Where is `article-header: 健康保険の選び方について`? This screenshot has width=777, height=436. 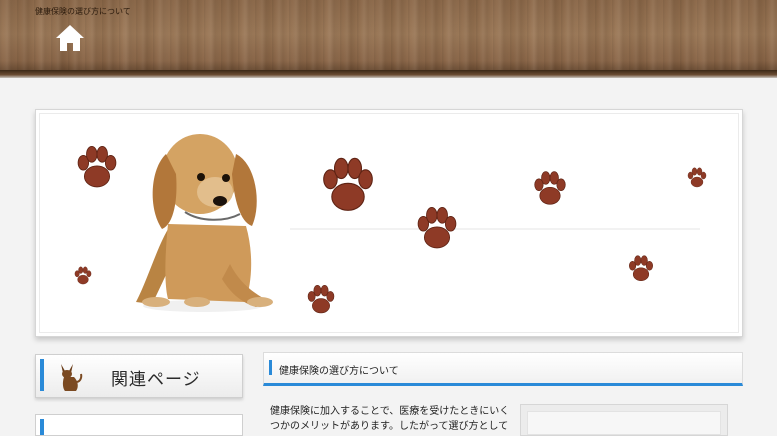
article-header: 健康保険の選び方について is located at coordinates (503, 369).